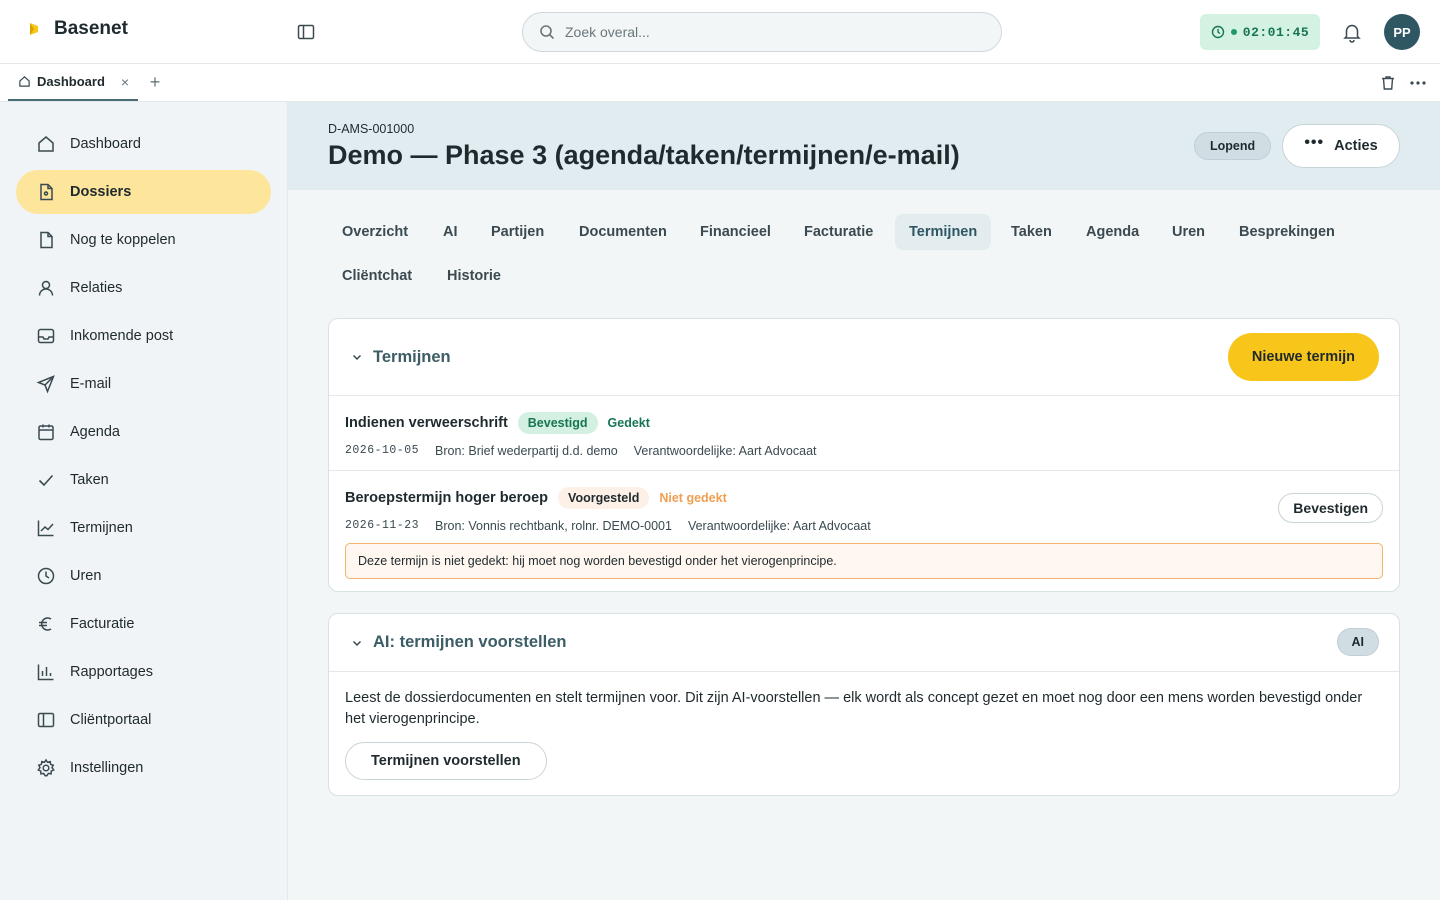 The height and width of the screenshot is (900, 1440). What do you see at coordinates (1357, 642) in the screenshot?
I see `ai-badge: AI` at bounding box center [1357, 642].